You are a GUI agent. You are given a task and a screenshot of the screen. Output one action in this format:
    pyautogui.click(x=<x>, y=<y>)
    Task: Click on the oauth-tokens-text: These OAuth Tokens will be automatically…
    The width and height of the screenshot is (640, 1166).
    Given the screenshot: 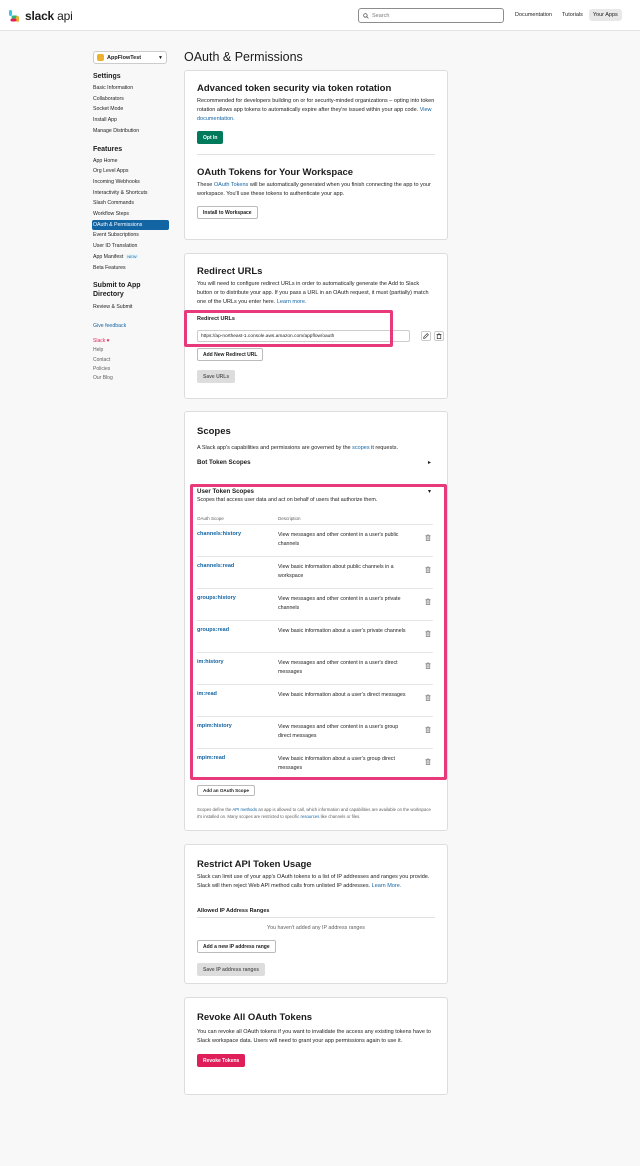 What is the action you would take?
    pyautogui.click(x=314, y=189)
    